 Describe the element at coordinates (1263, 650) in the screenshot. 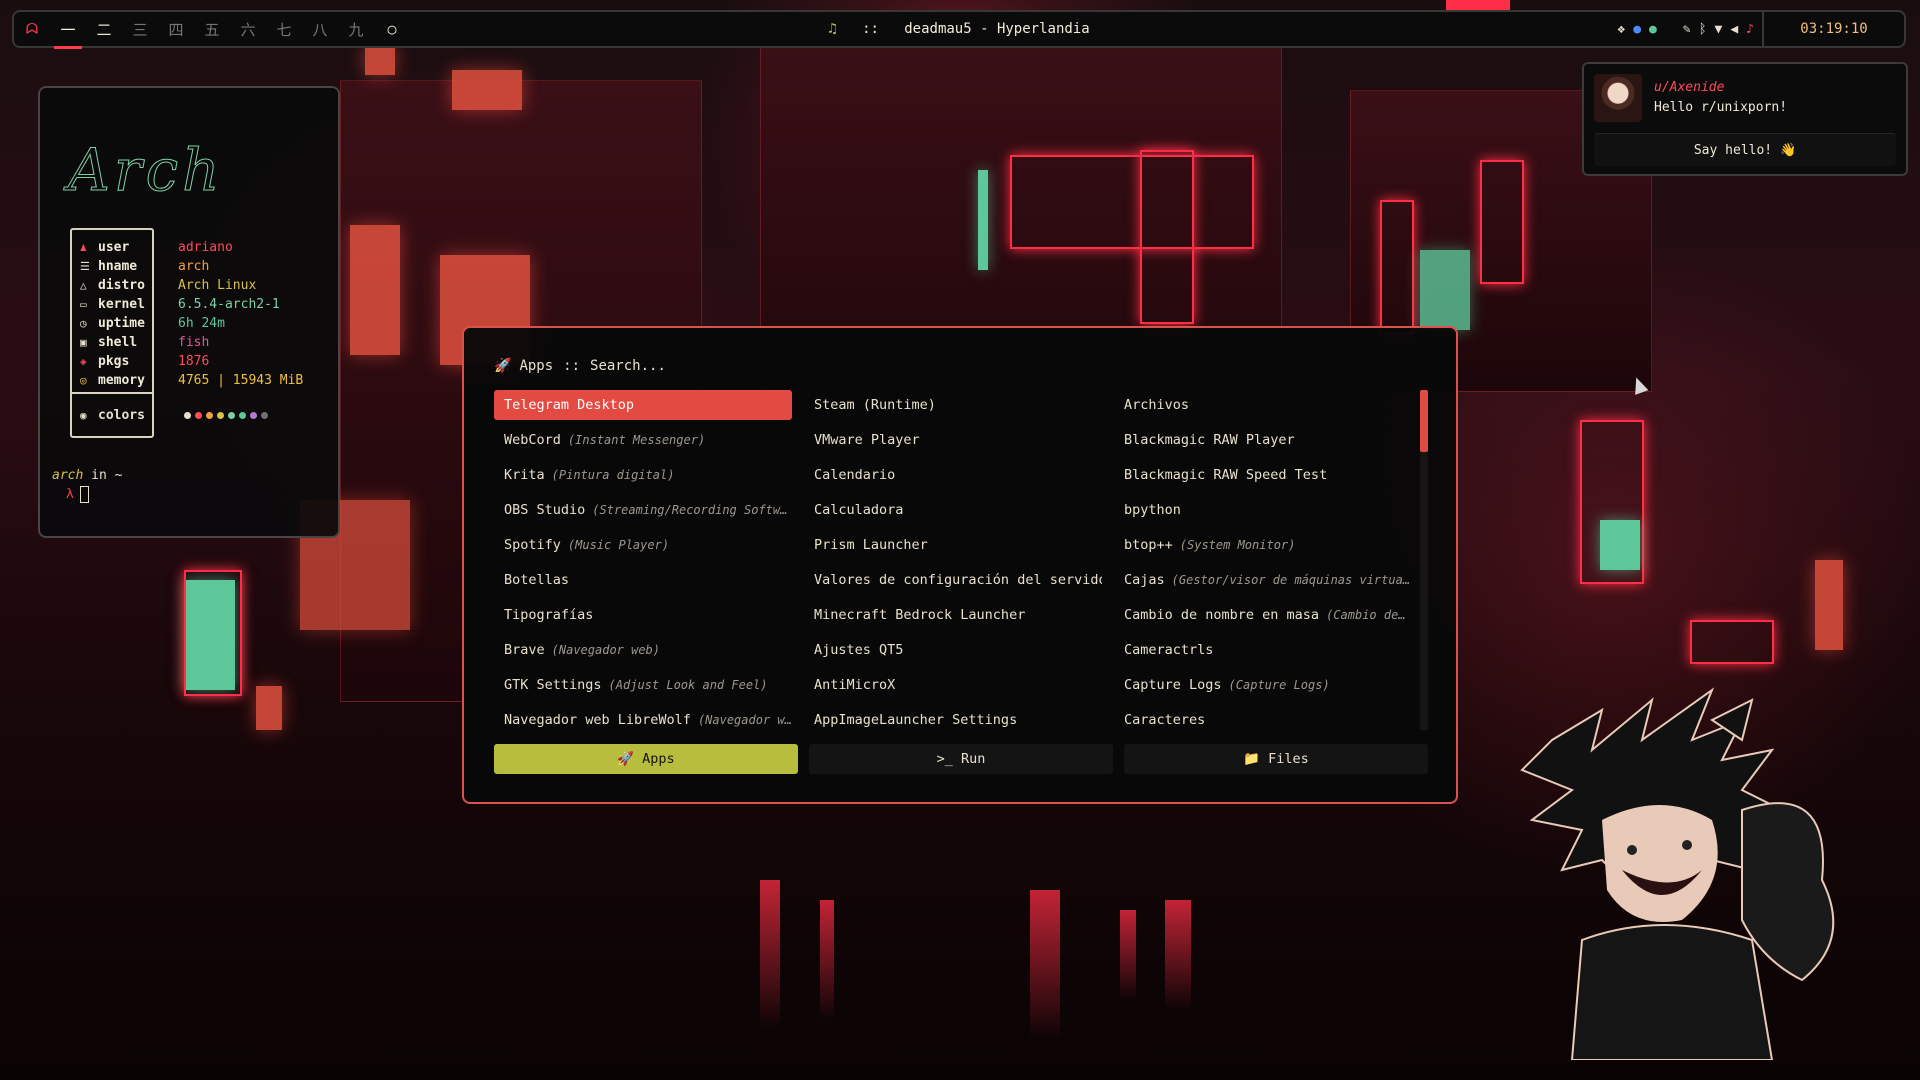

I see `app-item: Cameractrls` at that location.